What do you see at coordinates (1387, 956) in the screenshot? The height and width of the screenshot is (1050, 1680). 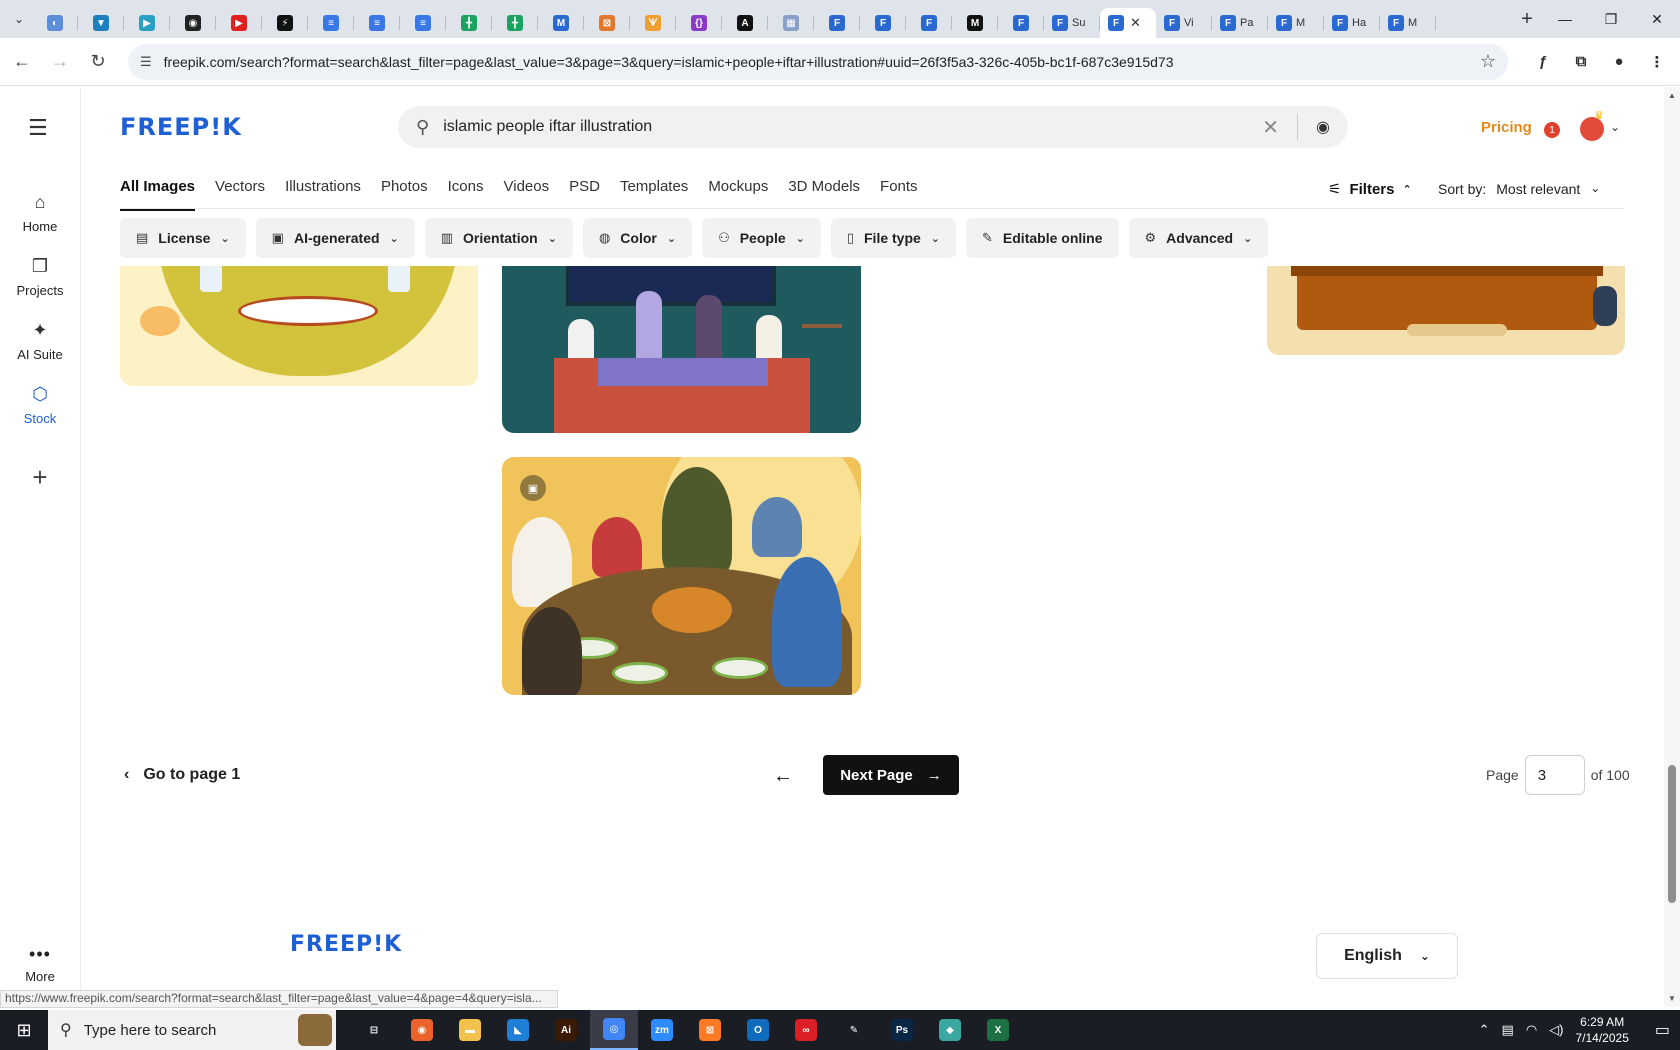 I see `language-selector: English ⌄` at bounding box center [1387, 956].